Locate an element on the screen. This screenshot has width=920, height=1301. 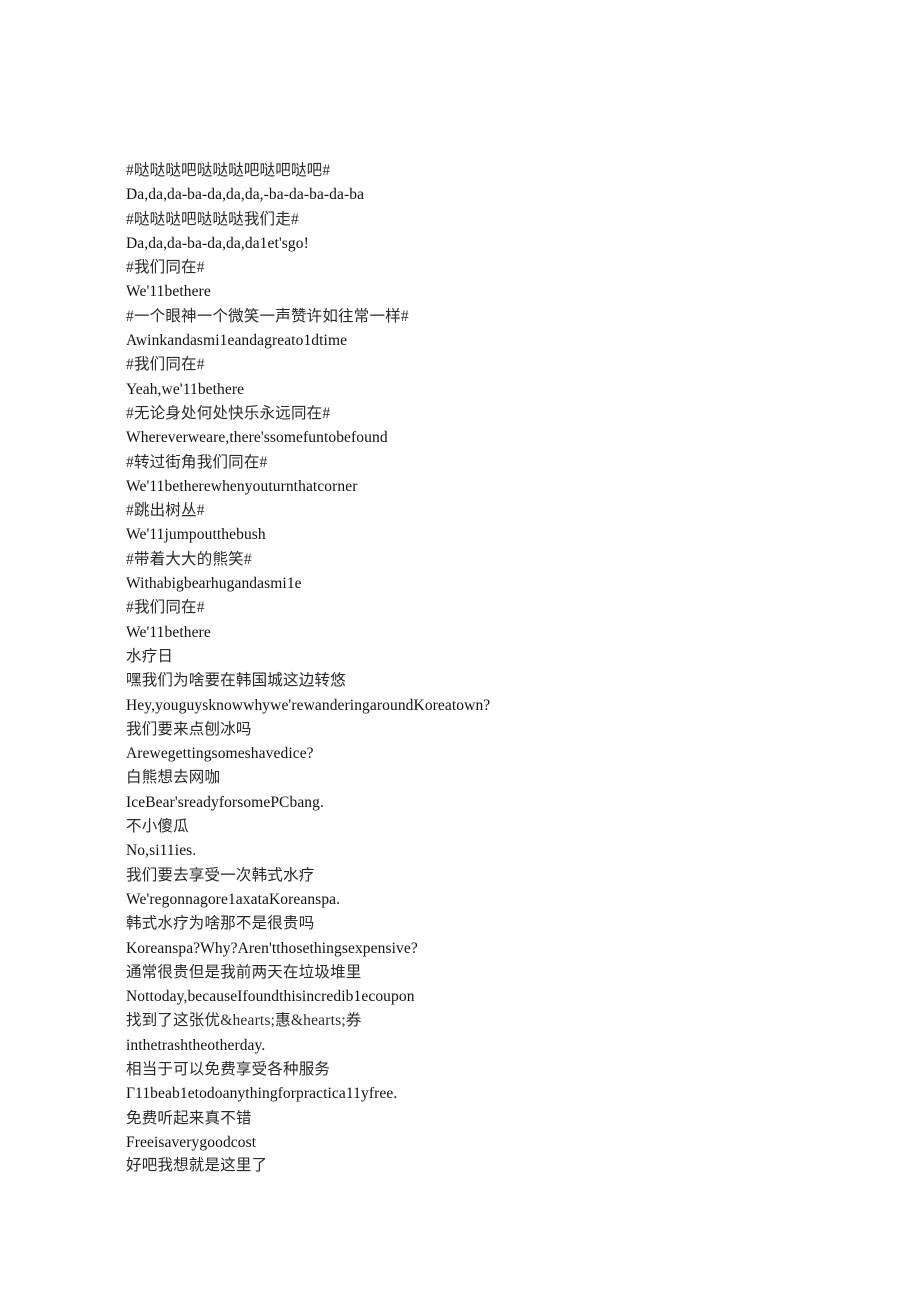
transcript-line: Da,da,da-ba-da,da,da,-ba-da-ba-da-ba is located at coordinates (245, 195).